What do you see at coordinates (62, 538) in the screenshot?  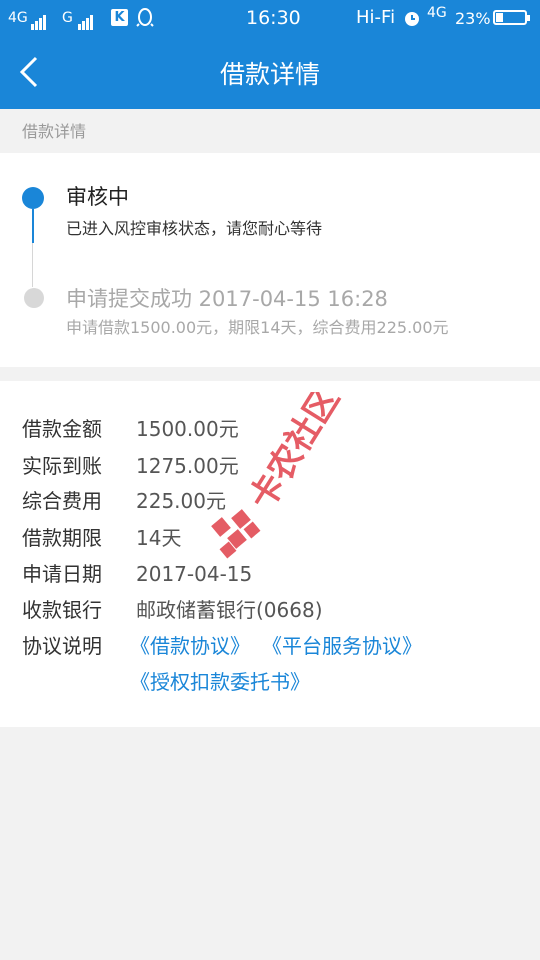 I see `detail-label: 借款期限` at bounding box center [62, 538].